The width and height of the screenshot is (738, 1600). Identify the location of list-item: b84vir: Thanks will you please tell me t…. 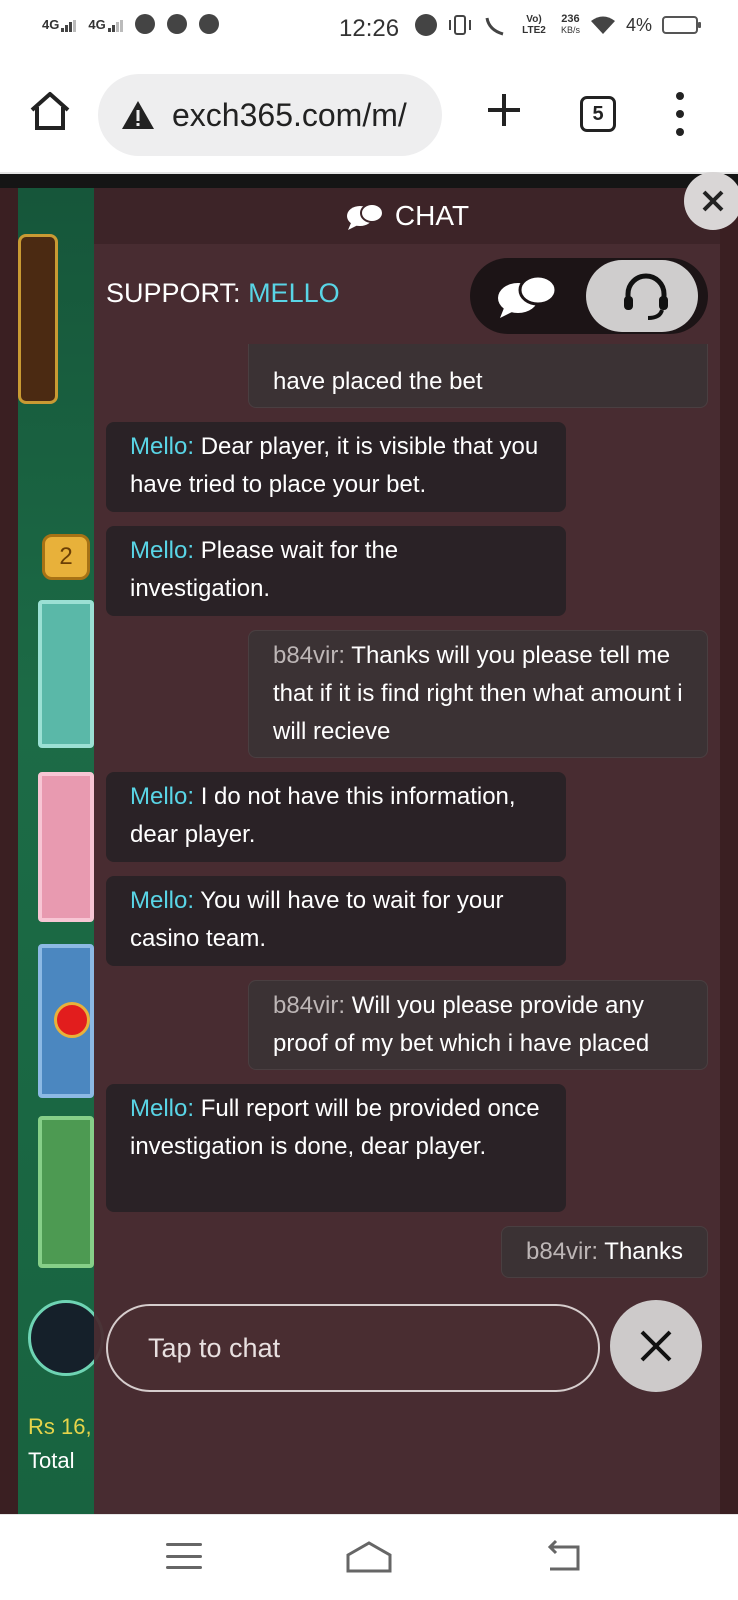
(478, 694).